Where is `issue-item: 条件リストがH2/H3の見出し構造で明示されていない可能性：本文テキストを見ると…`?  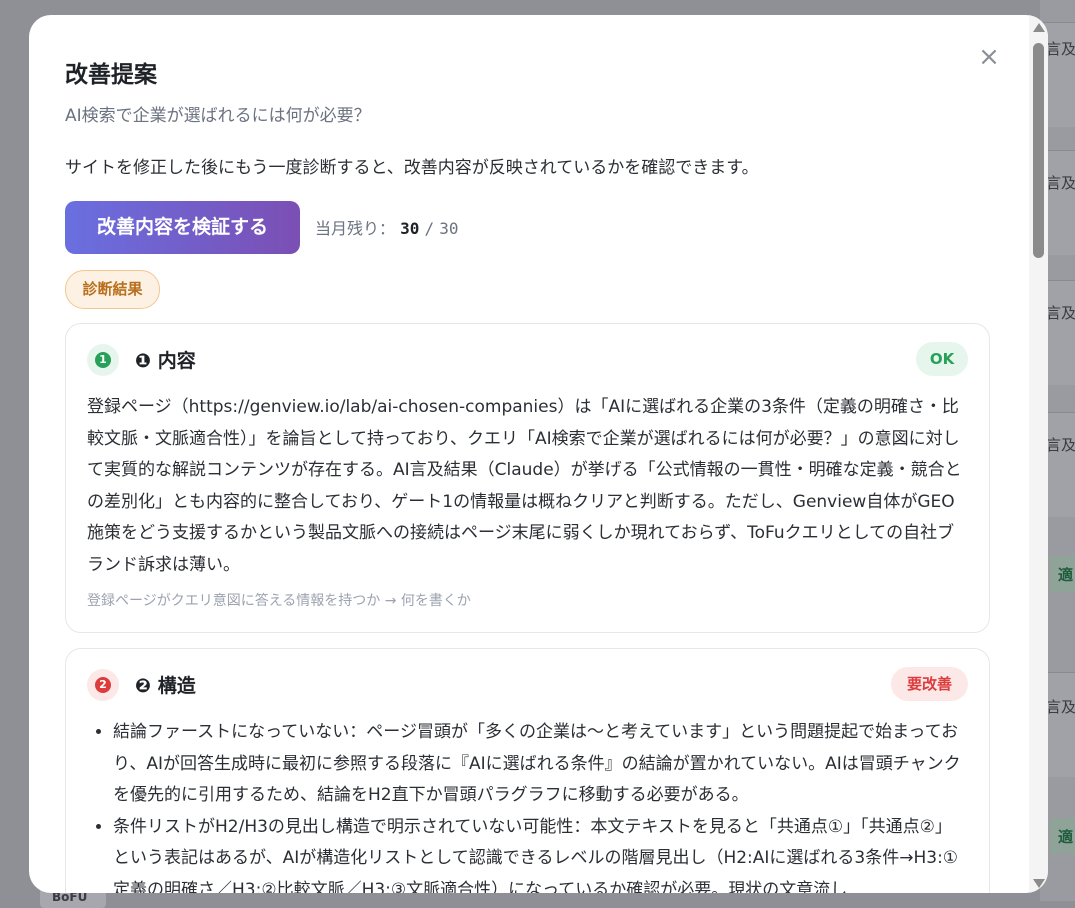
issue-item: 条件リストがH2/H3の見出し構造で明示されていない可能性：本文テキストを見ると… is located at coordinates (540, 853).